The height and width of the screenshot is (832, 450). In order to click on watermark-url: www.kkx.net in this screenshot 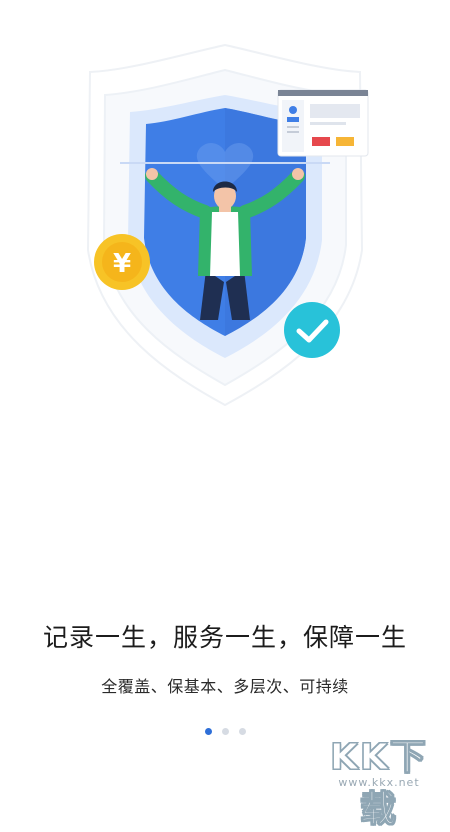, I will do `click(379, 782)`.